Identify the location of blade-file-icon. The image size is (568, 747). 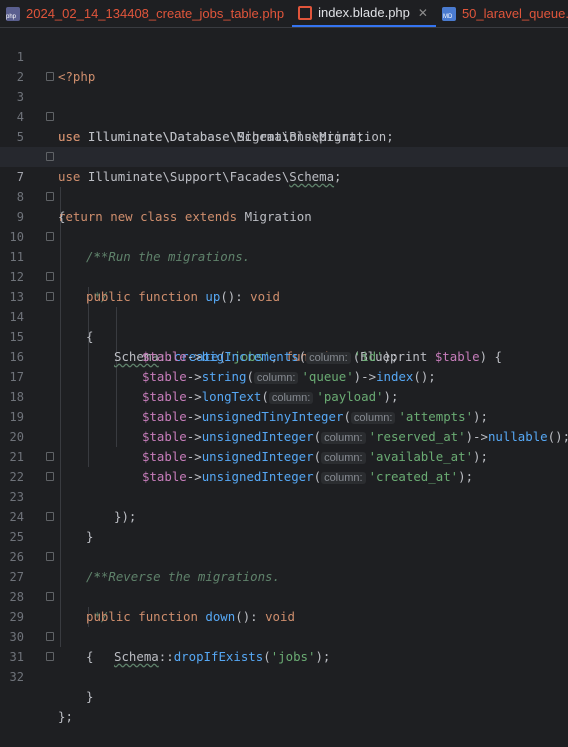
(305, 12).